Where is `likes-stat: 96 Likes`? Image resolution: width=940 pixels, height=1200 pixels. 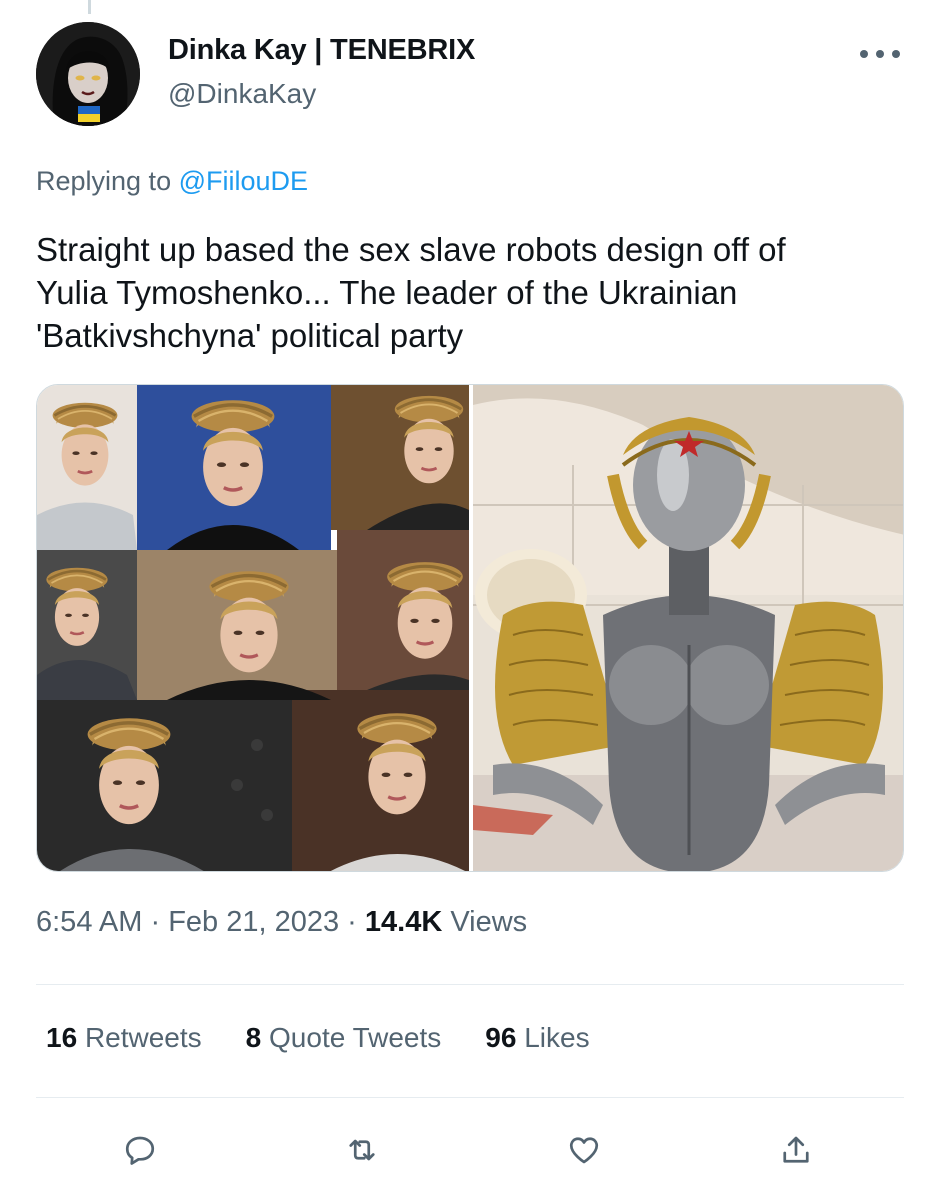 likes-stat: 96 Likes is located at coordinates (537, 1038).